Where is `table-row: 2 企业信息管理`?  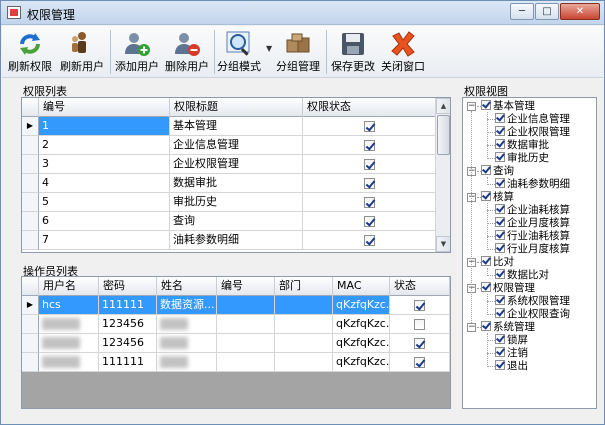
table-row: 2 企业信息管理 is located at coordinates (229, 145).